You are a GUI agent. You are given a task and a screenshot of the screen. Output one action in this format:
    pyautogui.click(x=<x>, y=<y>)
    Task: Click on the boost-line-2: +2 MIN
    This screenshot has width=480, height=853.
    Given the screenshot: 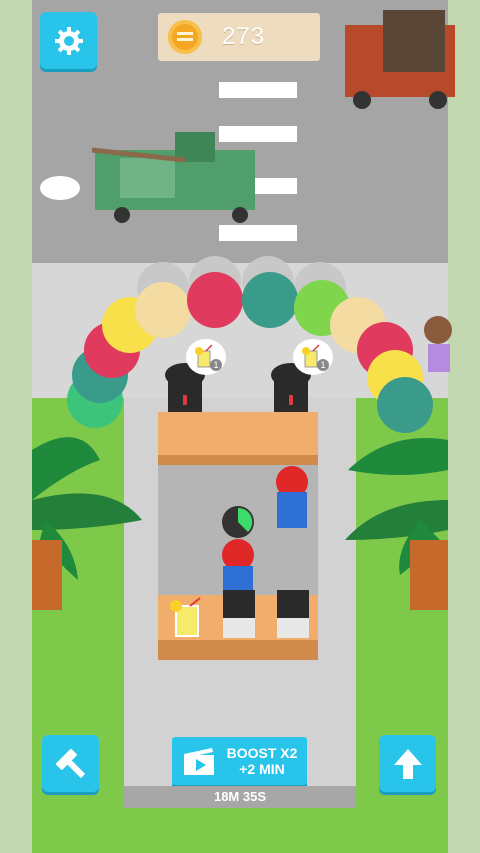 What is the action you would take?
    pyautogui.click(x=262, y=769)
    